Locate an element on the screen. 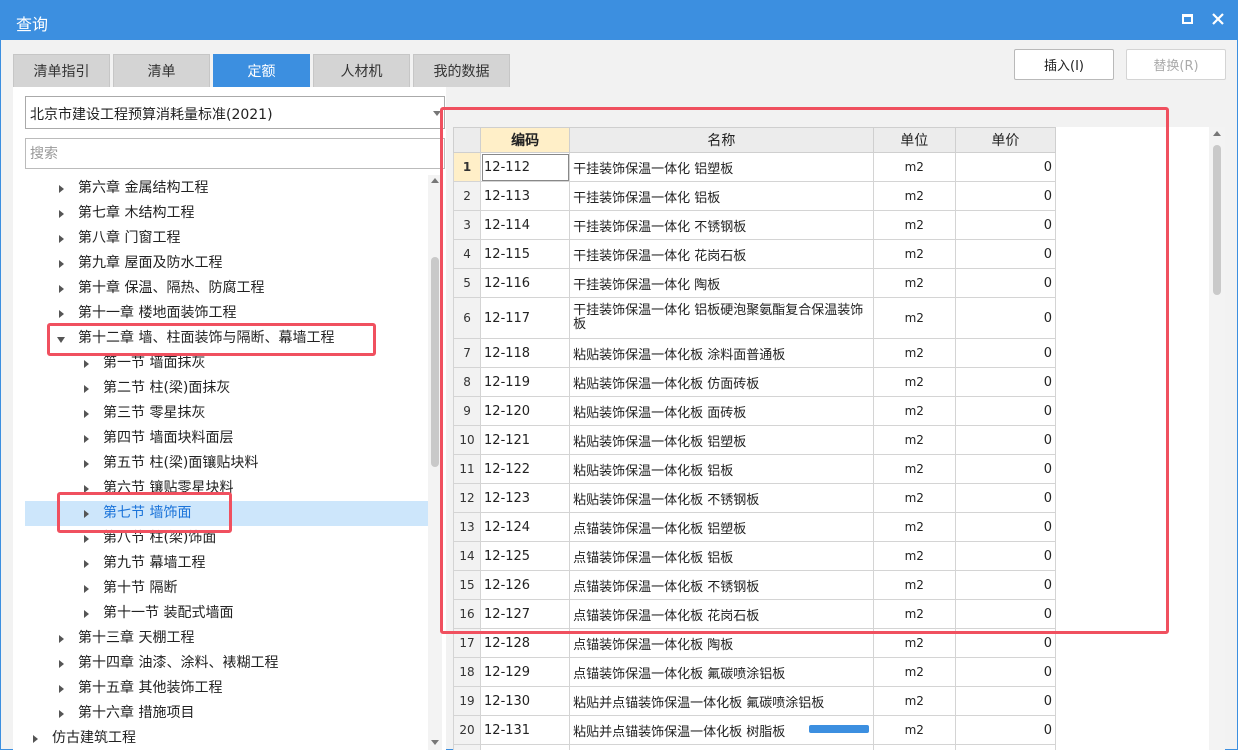  table-row: 5 12-116 干挂装饰保温一体化 陶板 m2 0 is located at coordinates (755, 283).